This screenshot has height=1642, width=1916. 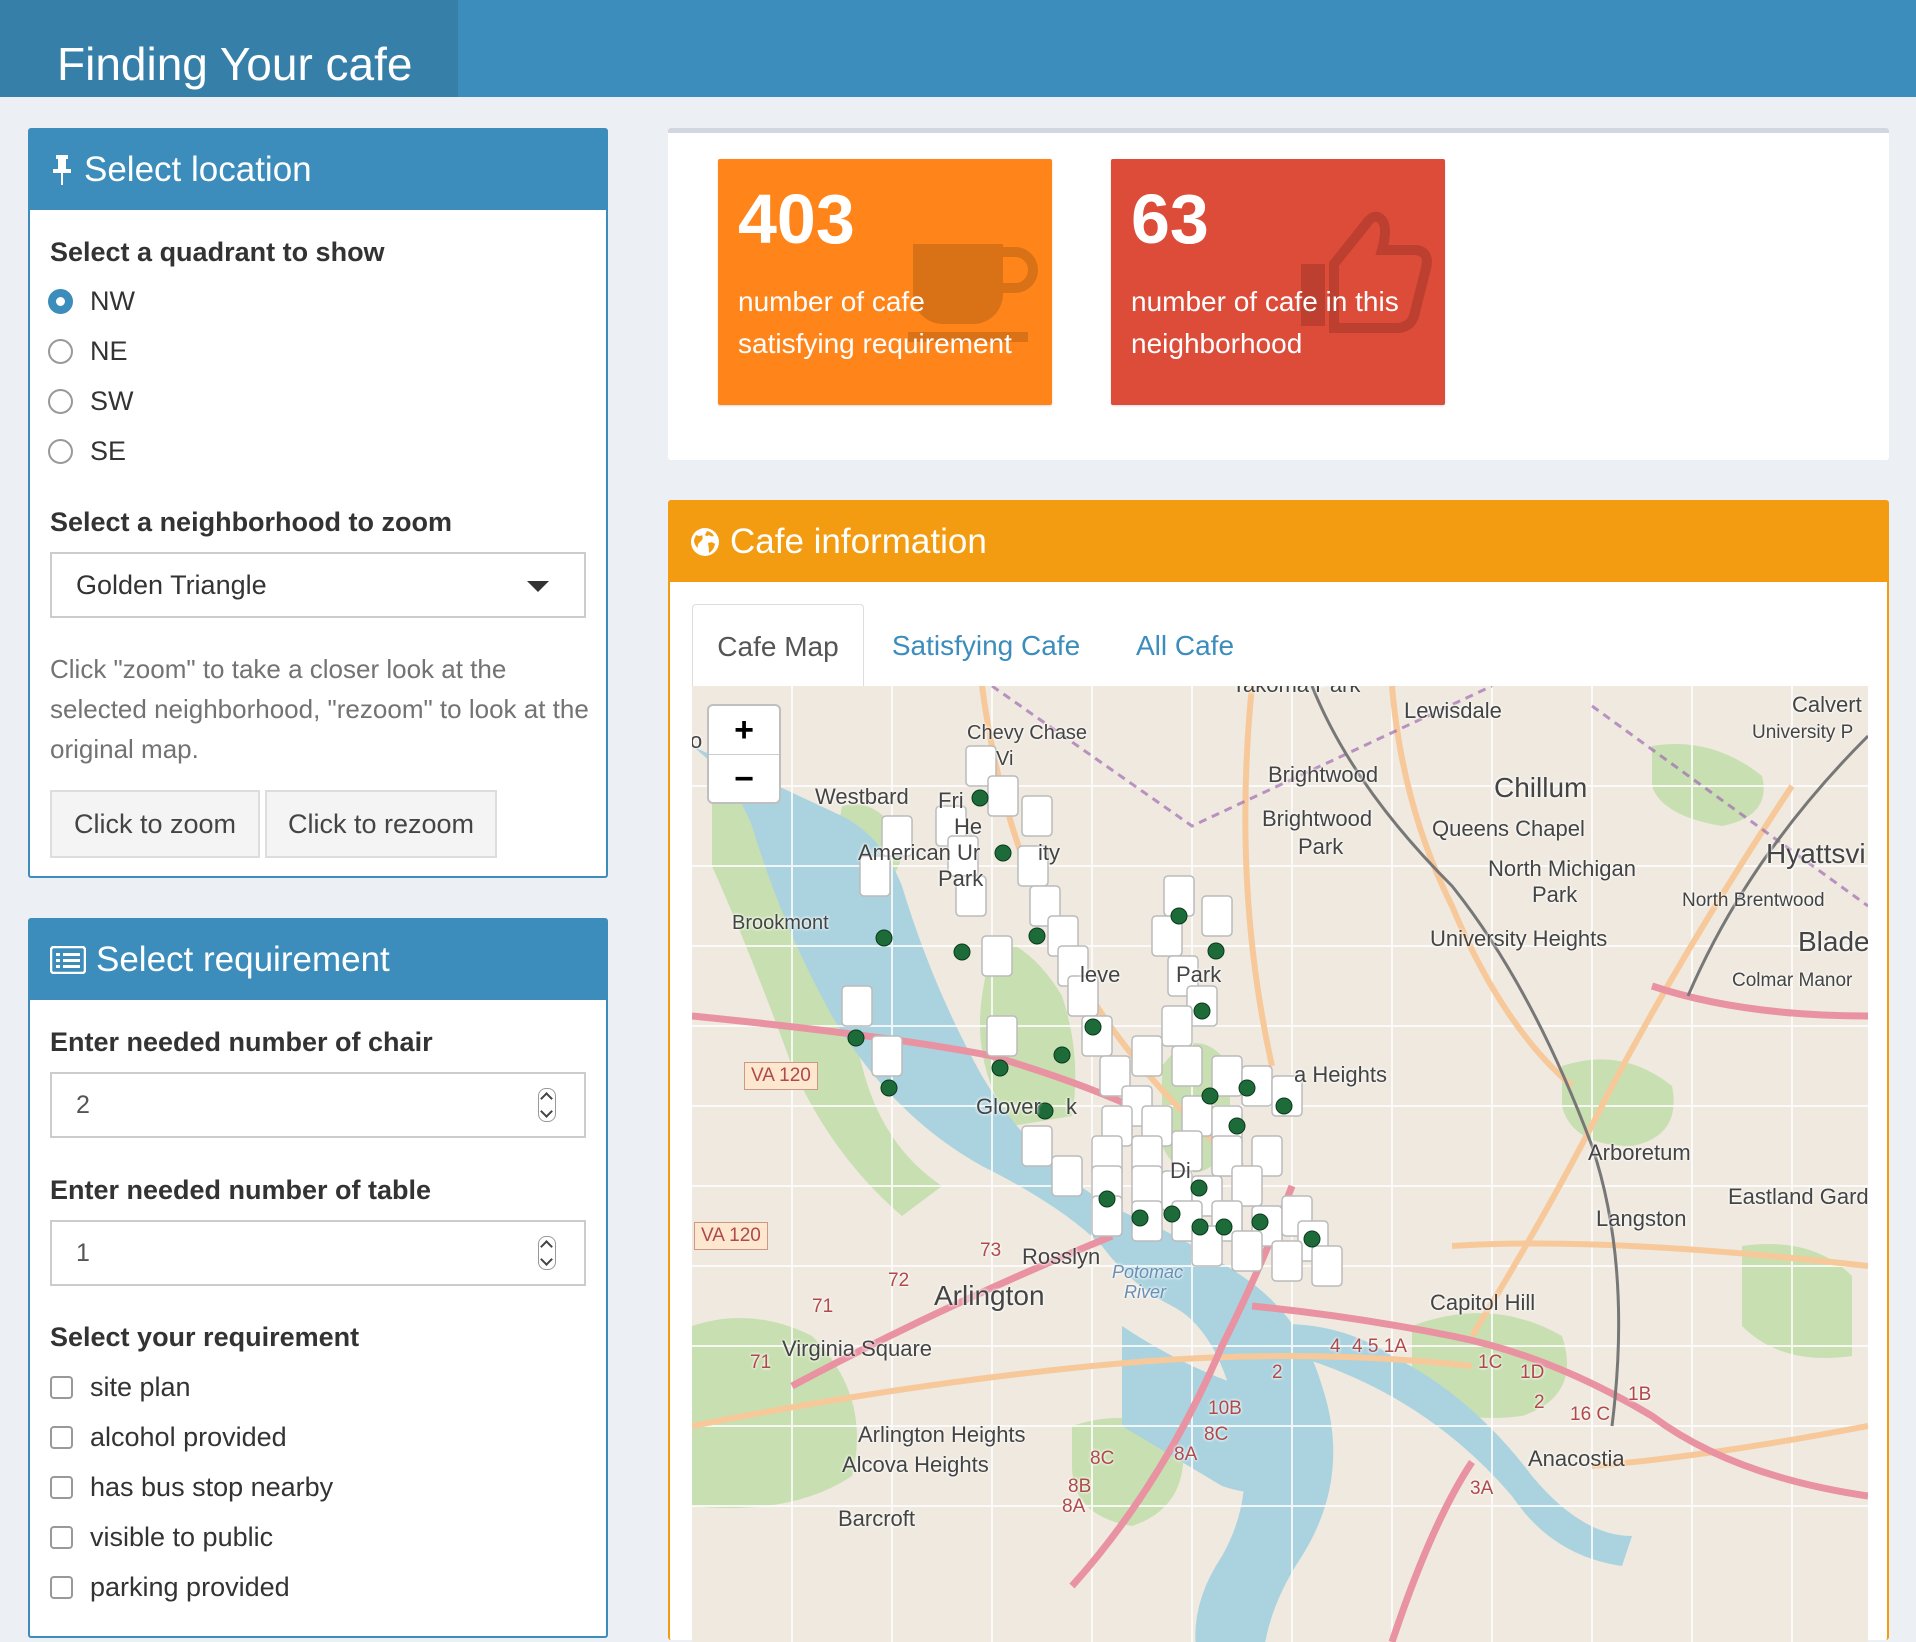 What do you see at coordinates (877, 1518) in the screenshot?
I see `map-label: Barcroft` at bounding box center [877, 1518].